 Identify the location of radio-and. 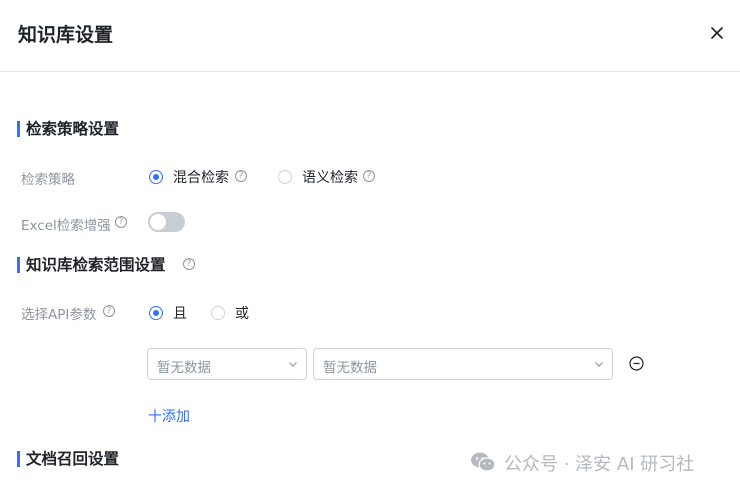
(156, 313).